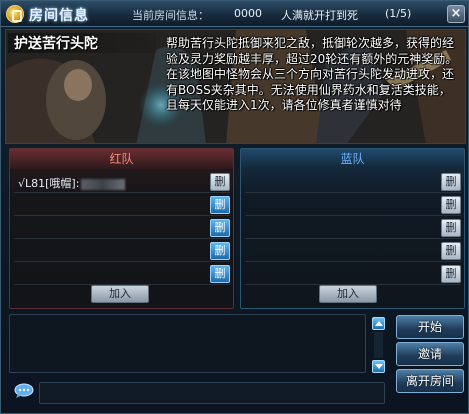  What do you see at coordinates (15, 14) in the screenshot?
I see `room-info-icon` at bounding box center [15, 14].